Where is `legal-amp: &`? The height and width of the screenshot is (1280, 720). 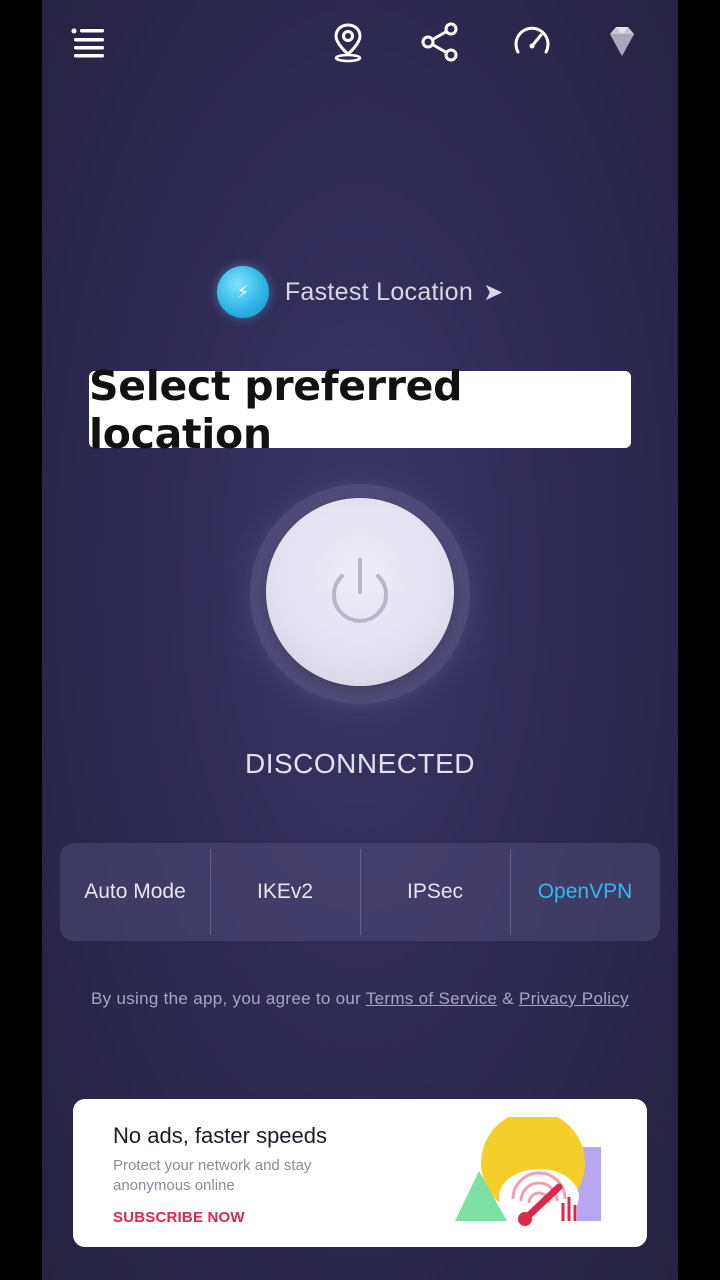
legal-amp: & is located at coordinates (508, 998).